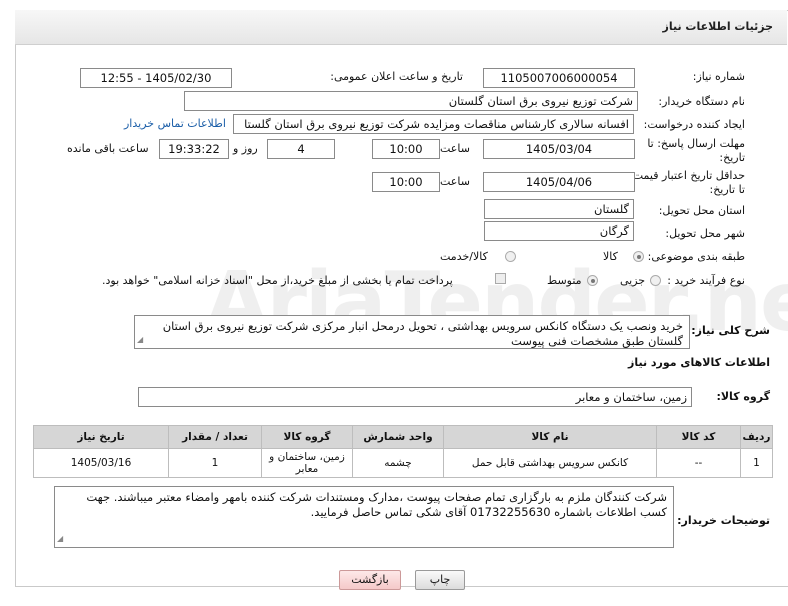 This screenshot has height=606, width=788. What do you see at coordinates (718, 26) in the screenshot?
I see `page-title: جزئیات اطلاعات نیاز` at bounding box center [718, 26].